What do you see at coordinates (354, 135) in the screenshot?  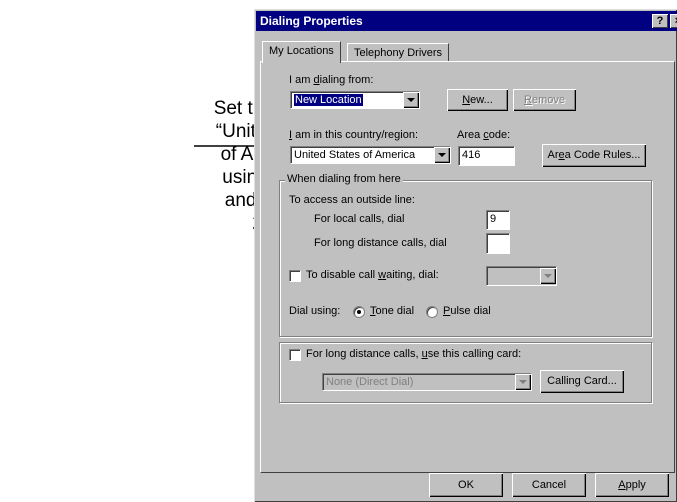 I see `country-label: I am in this country/region:` at bounding box center [354, 135].